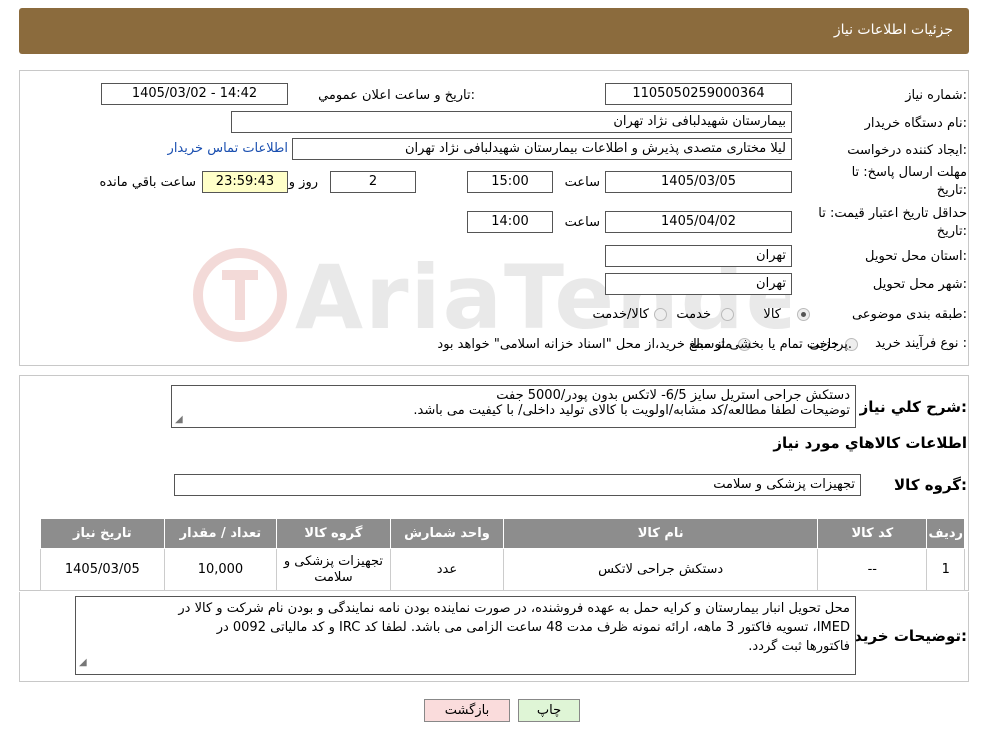 The height and width of the screenshot is (744, 985). I want to click on validity-label-line2: تاریخ:, so click(951, 231).